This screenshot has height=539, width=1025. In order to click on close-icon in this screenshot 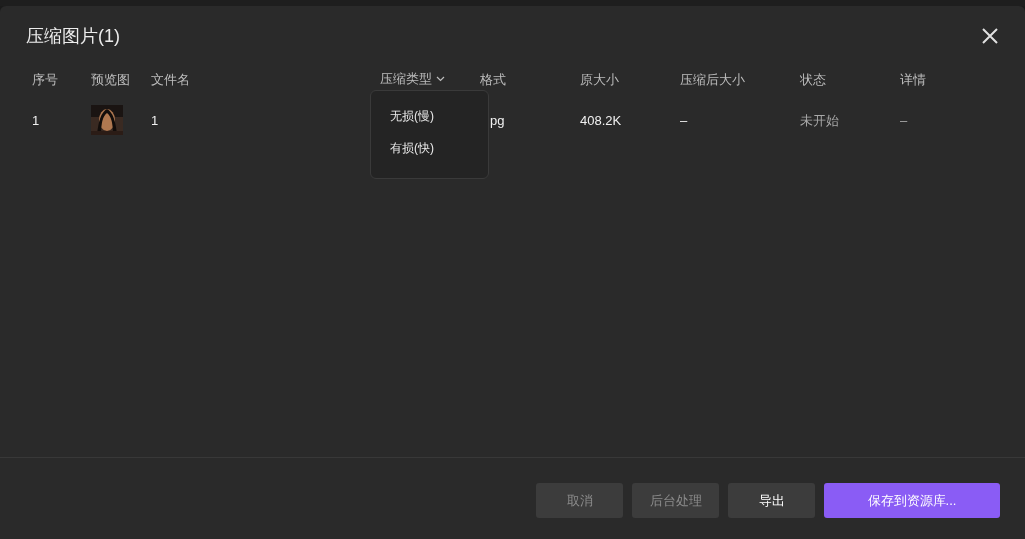, I will do `click(990, 36)`.